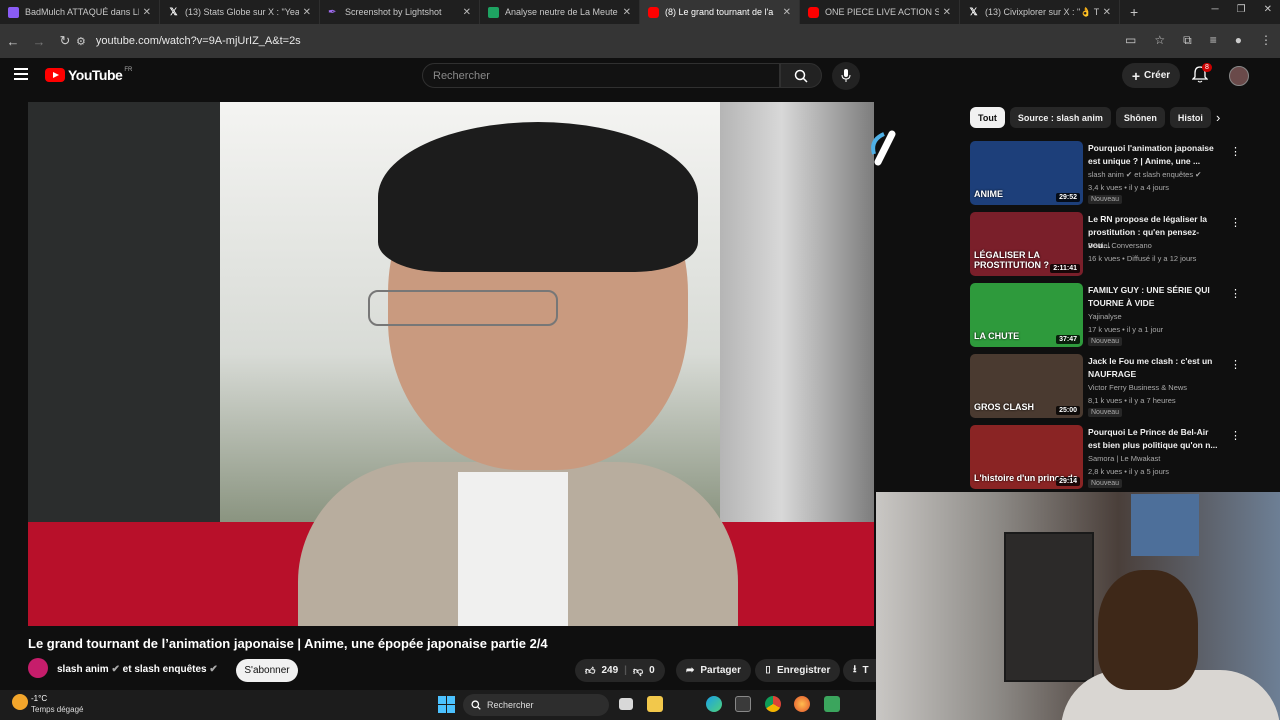  I want to click on sheets-icon, so click(493, 12).